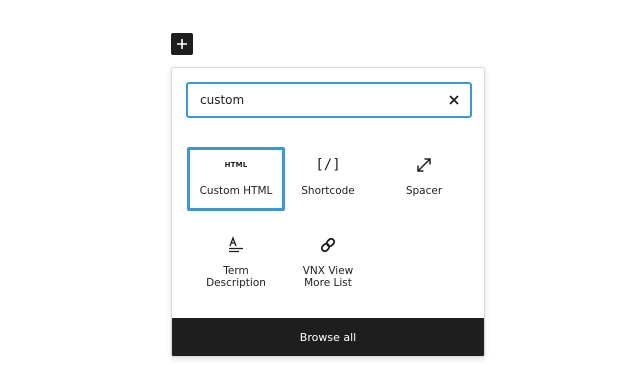 This screenshot has width=621, height=366. Describe the element at coordinates (236, 191) in the screenshot. I see `block-label: Custom HTML` at that location.